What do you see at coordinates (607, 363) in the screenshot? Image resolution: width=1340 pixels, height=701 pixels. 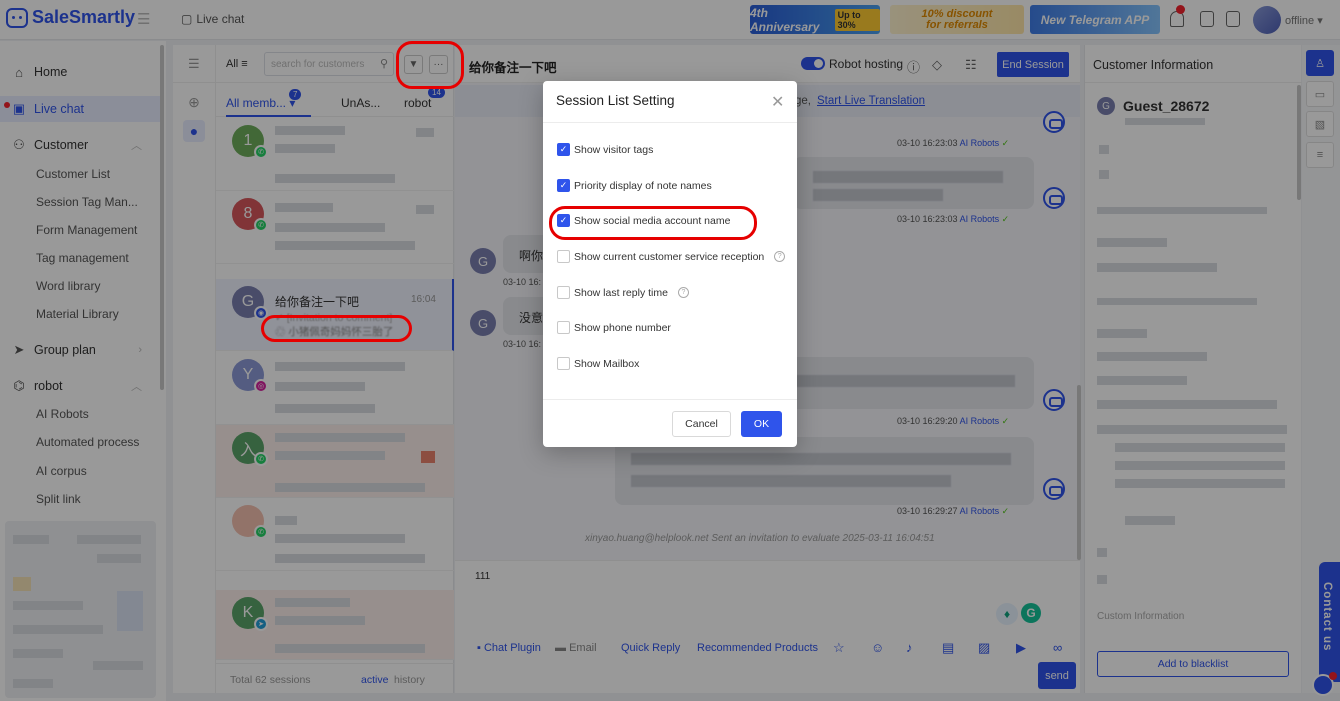 I see `option-label: Show Mailbox` at bounding box center [607, 363].